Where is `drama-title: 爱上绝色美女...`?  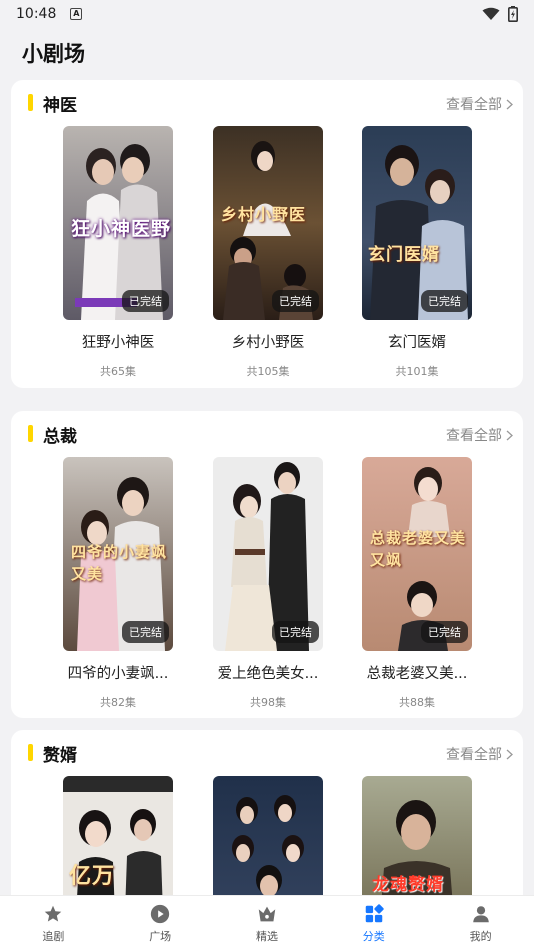 drama-title: 爱上绝色美女... is located at coordinates (268, 672).